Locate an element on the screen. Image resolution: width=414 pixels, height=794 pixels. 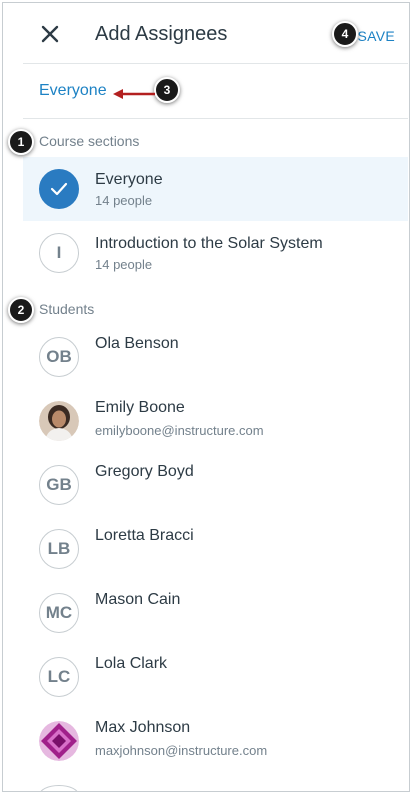
student-row-max-johnson: Max Johnson maxjohnson@instructure.com is located at coordinates (215, 741).